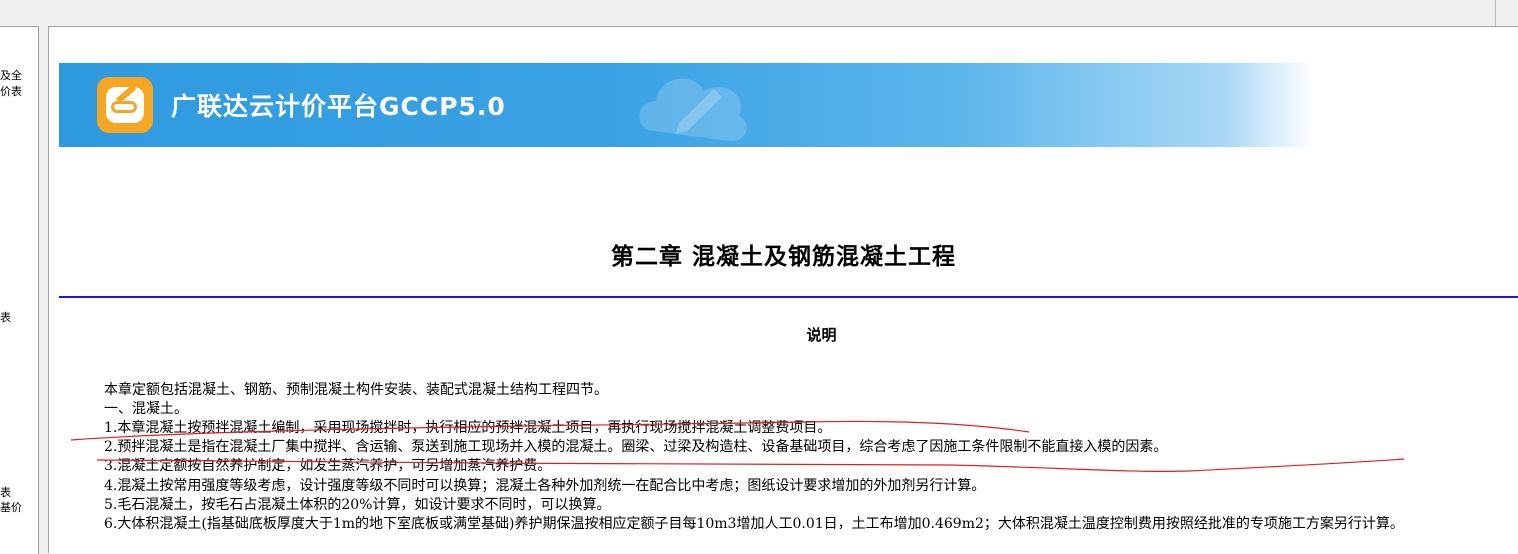  Describe the element at coordinates (44, 289) in the screenshot. I see `panel-splitter` at that location.